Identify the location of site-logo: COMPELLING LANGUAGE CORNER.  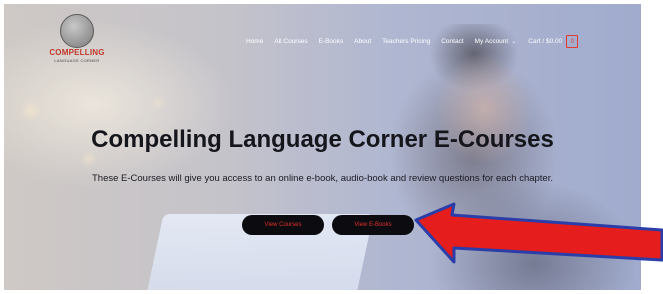
(77, 40).